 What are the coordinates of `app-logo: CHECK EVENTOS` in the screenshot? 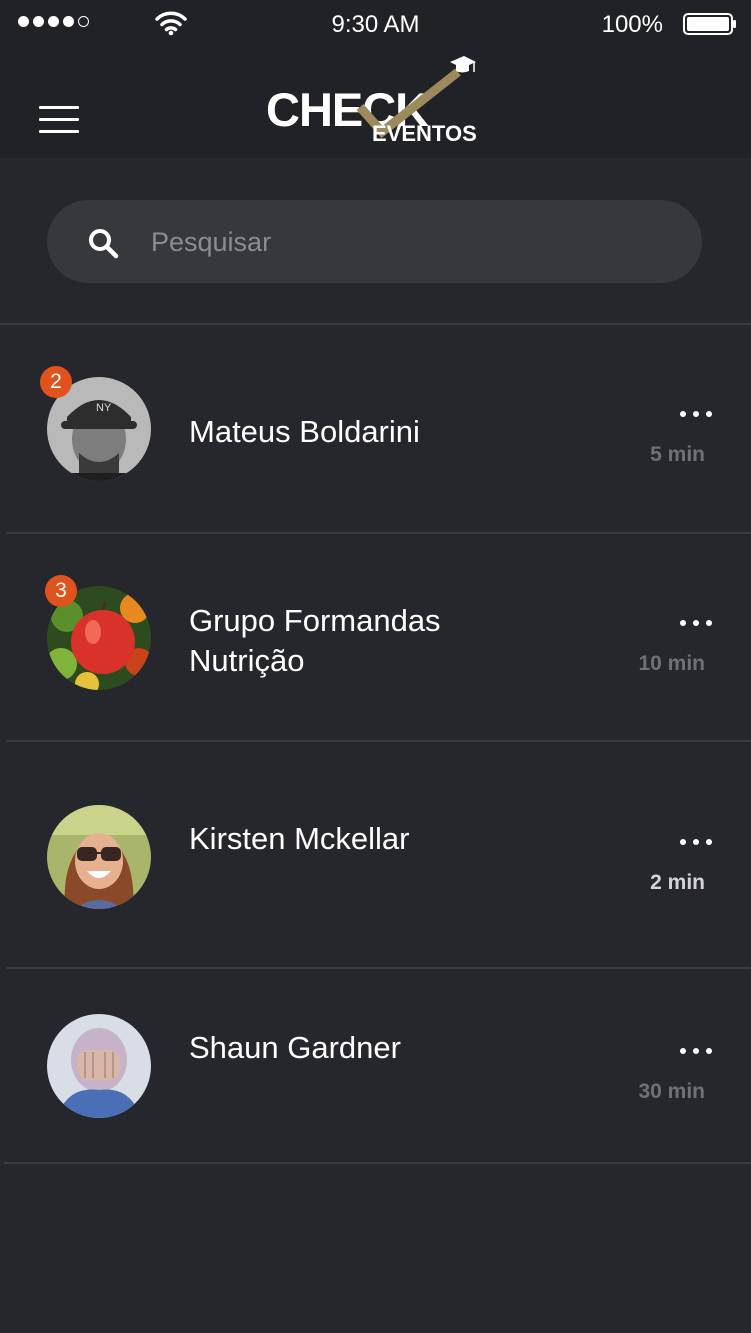 It's located at (372, 102).